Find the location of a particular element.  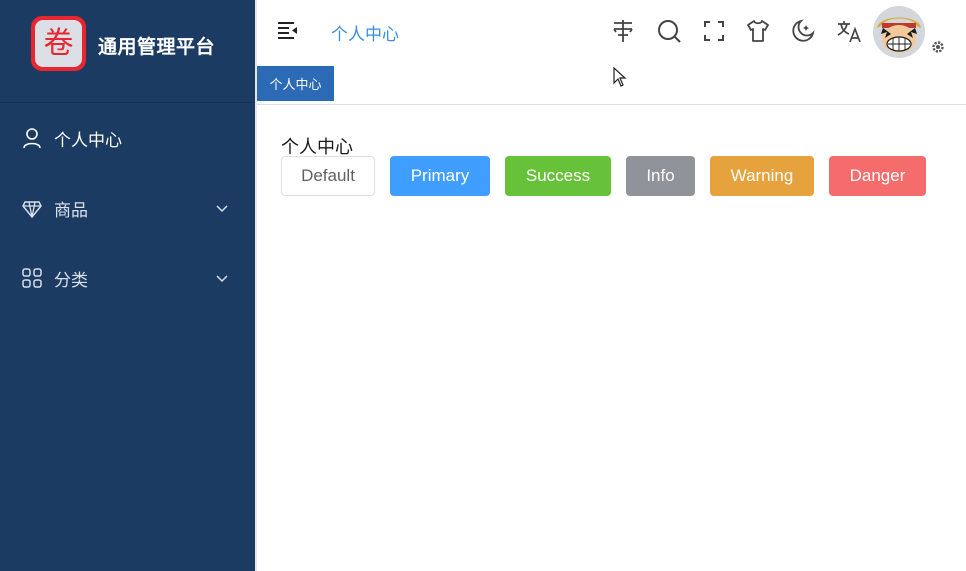

tag-profile: 个人中心 is located at coordinates (295, 83).